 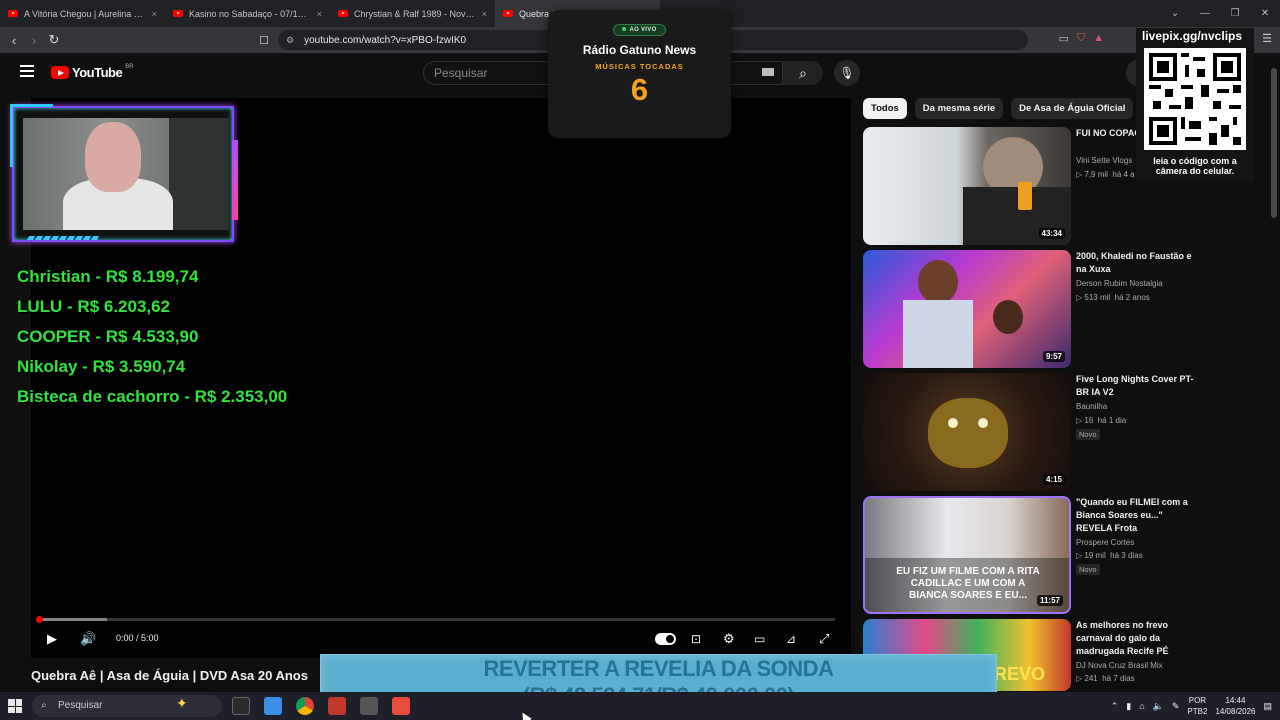 What do you see at coordinates (88, 639) in the screenshot?
I see `volume-icon: 🔊` at bounding box center [88, 639].